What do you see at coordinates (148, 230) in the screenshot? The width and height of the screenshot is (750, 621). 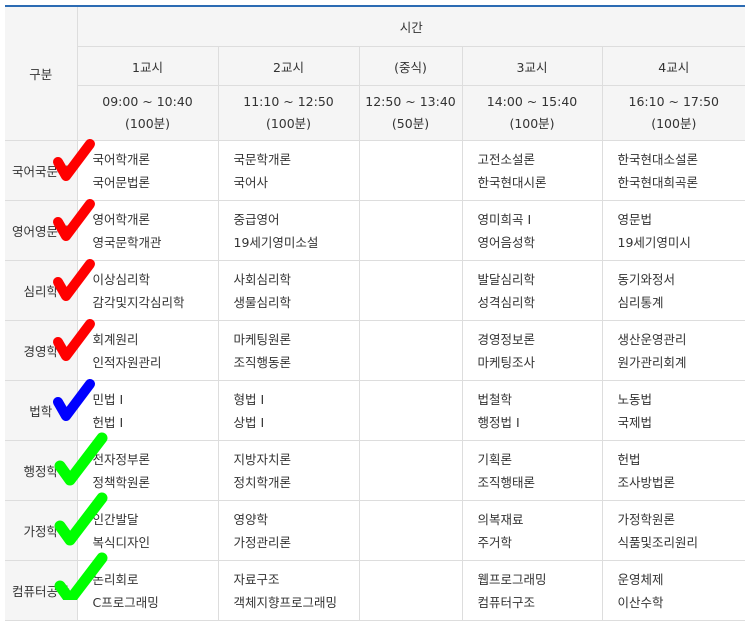 I see `course-cell: 영어학개론 영국문학개관` at bounding box center [148, 230].